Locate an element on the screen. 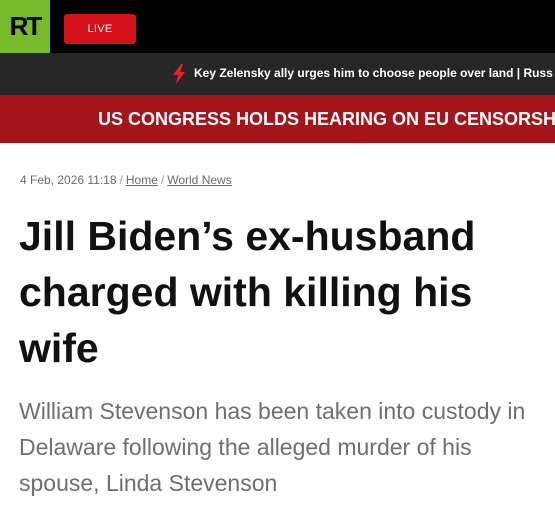  top-bar: RT LIVE is located at coordinates (277, 26).